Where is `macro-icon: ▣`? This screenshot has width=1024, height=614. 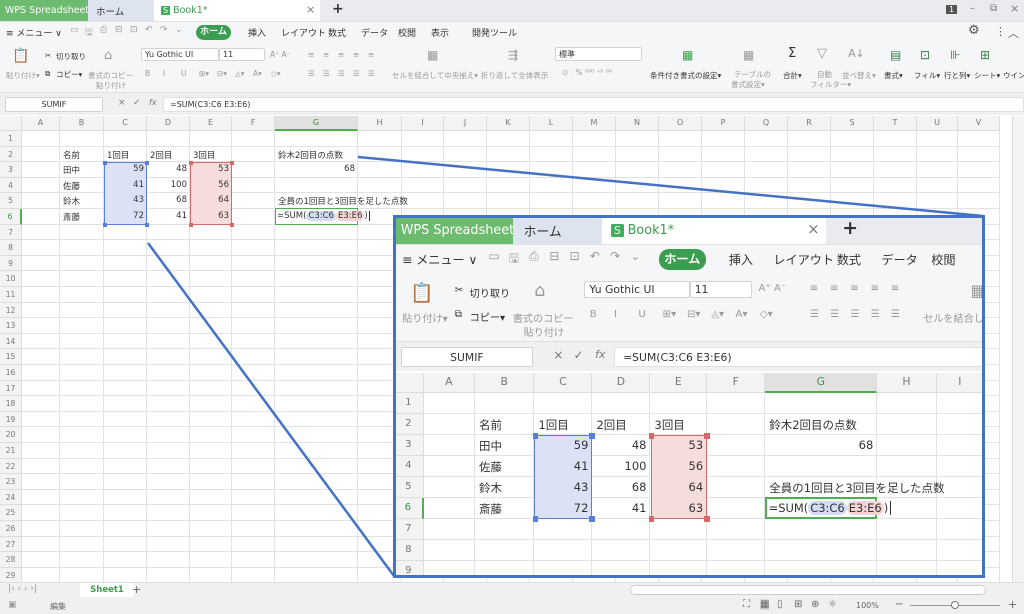
macro-icon: ▣ is located at coordinates (12, 605).